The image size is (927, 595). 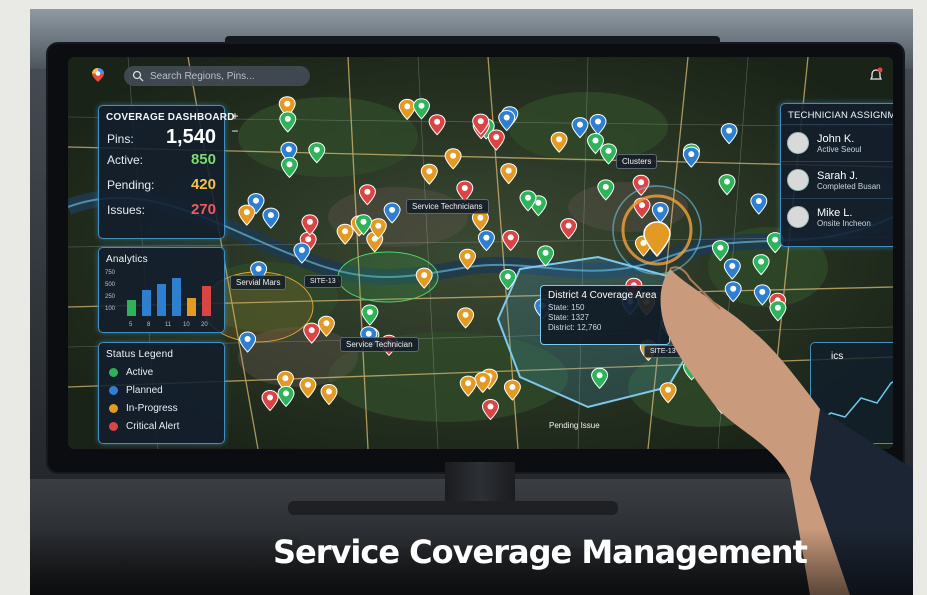 What do you see at coordinates (575, 327) in the screenshot?
I see `district-stat-3: District: 12,760` at bounding box center [575, 327].